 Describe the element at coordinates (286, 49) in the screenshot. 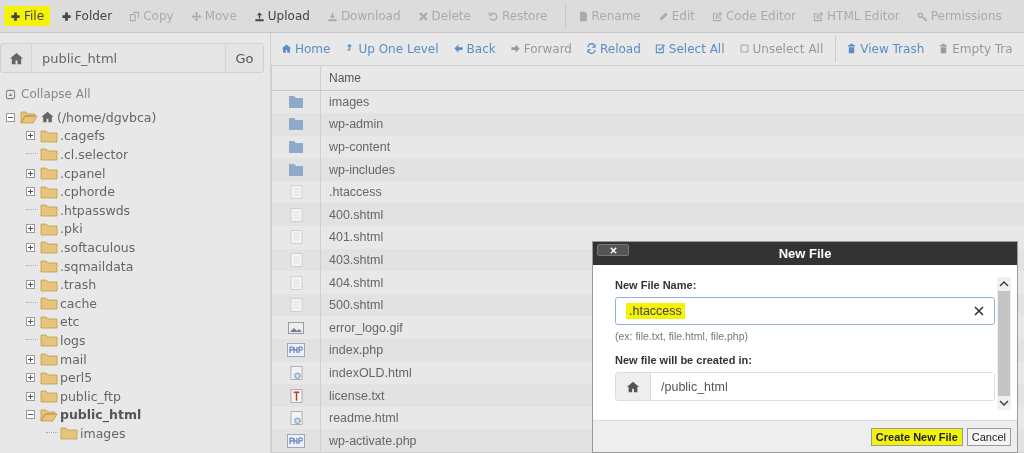

I see `home-icon` at that location.